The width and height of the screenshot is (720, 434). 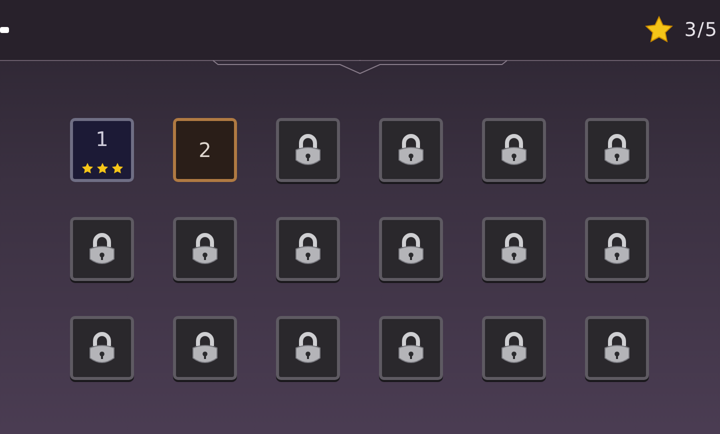 I want to click on level-number: 1, so click(x=102, y=139).